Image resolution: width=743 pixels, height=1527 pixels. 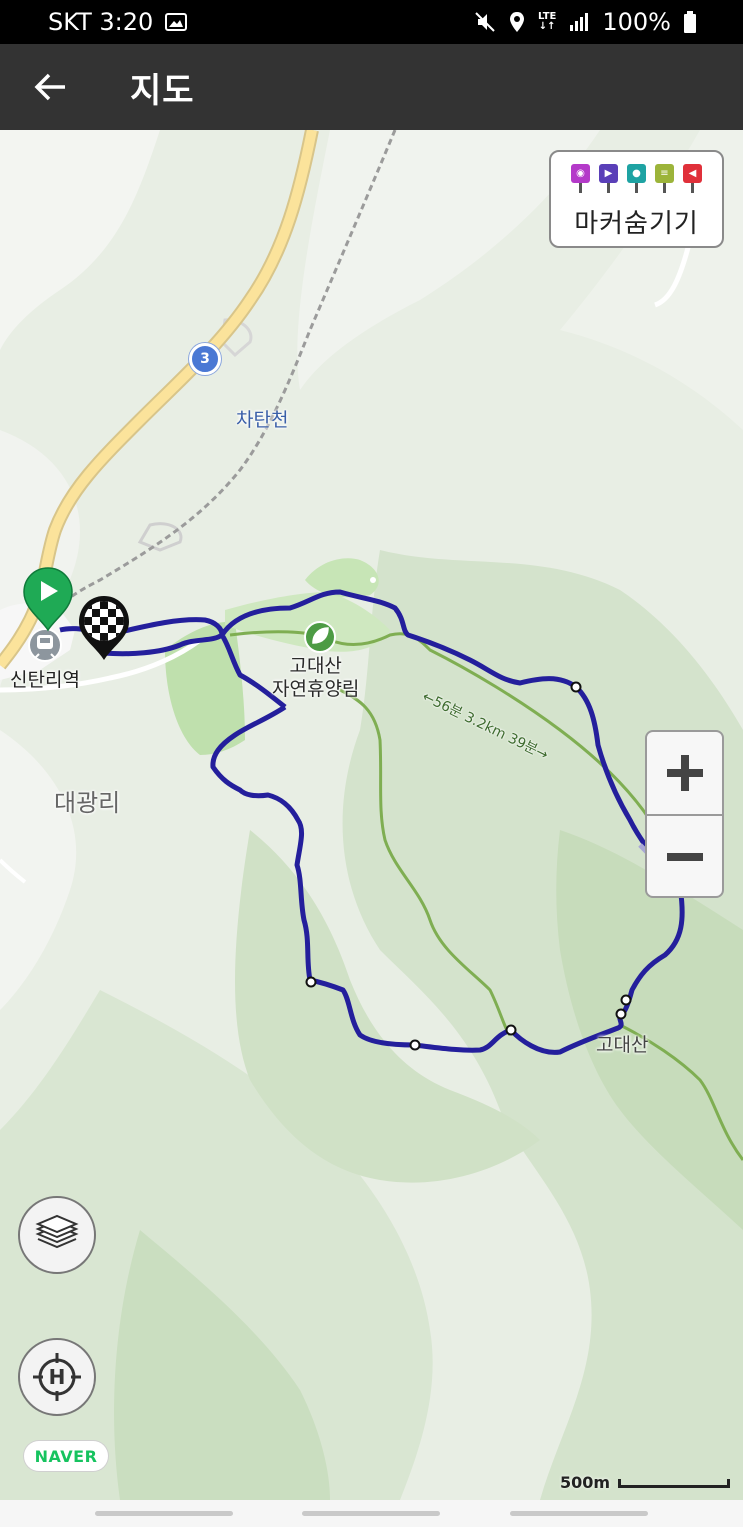 What do you see at coordinates (585, 1482) in the screenshot?
I see `scale-label: 500m` at bounding box center [585, 1482].